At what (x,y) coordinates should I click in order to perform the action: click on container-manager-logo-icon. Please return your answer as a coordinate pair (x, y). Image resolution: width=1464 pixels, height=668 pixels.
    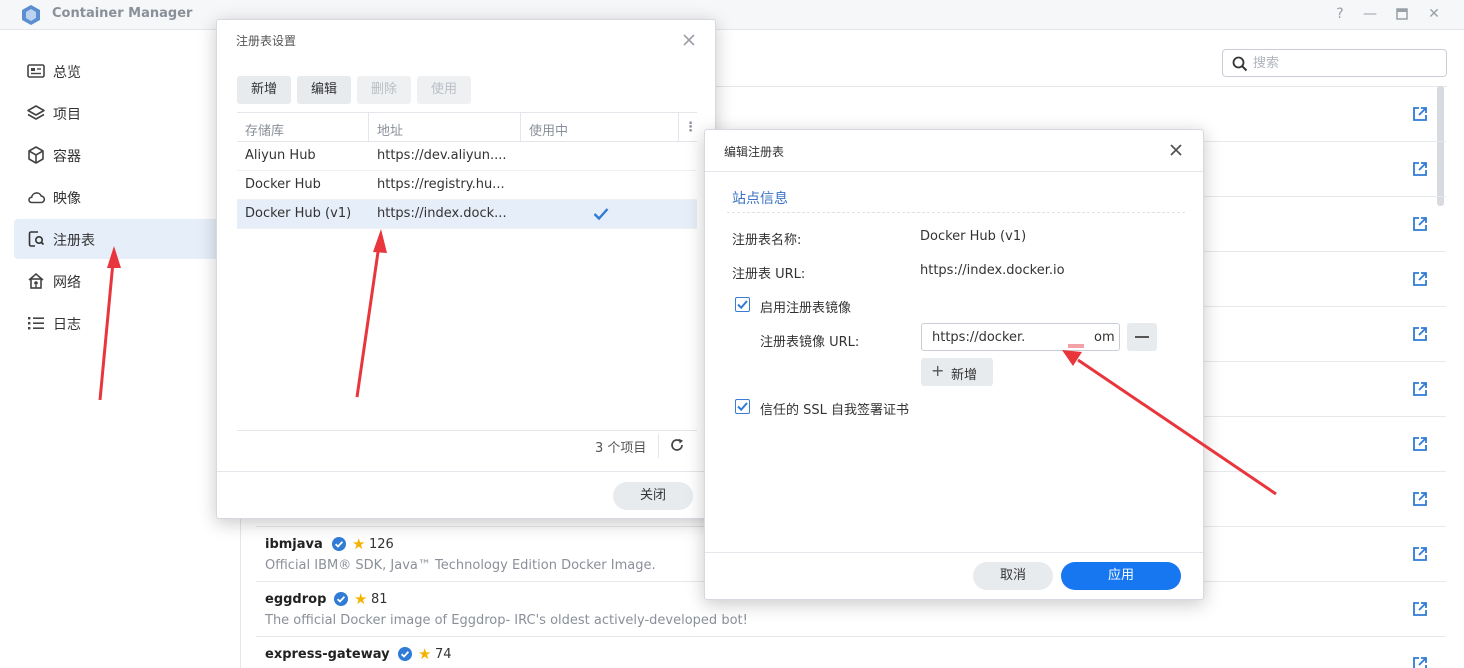
    Looking at the image, I should click on (31, 15).